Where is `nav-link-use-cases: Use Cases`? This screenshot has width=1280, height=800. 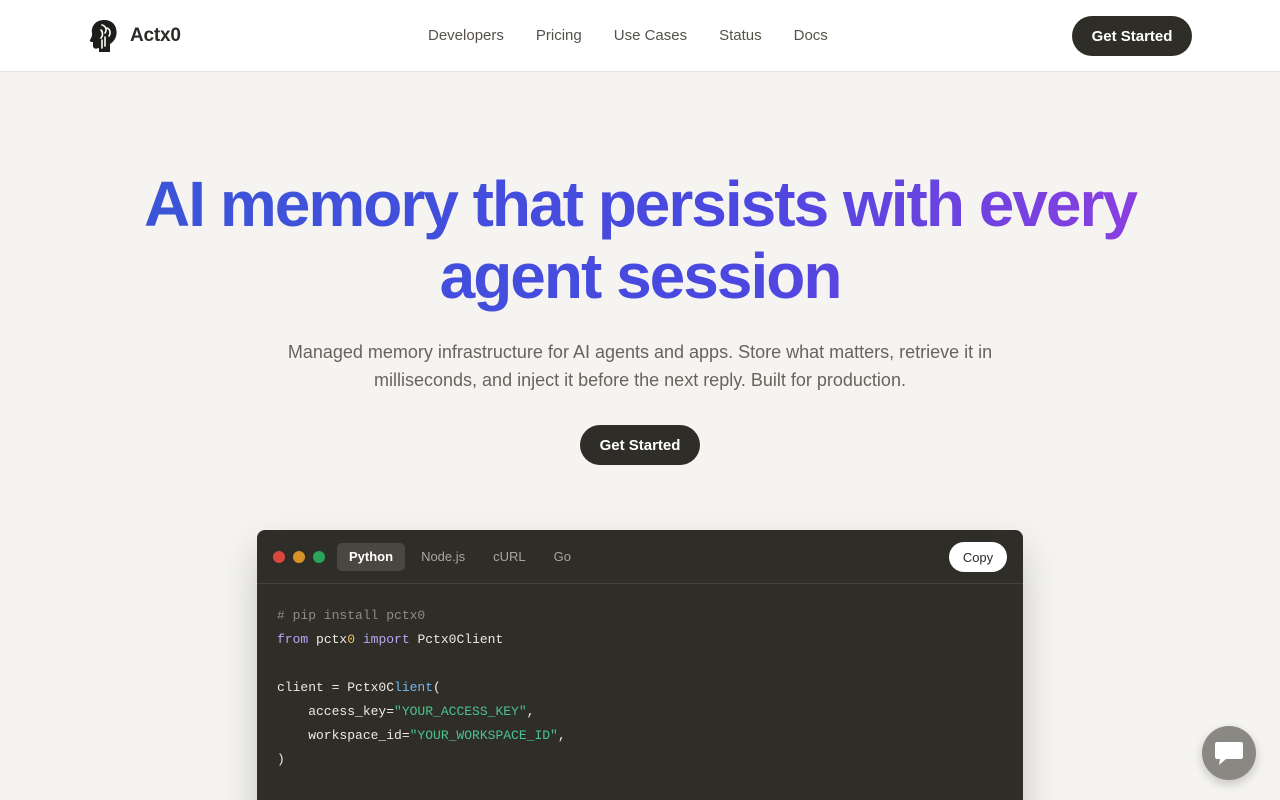
nav-link-use-cases: Use Cases is located at coordinates (650, 36).